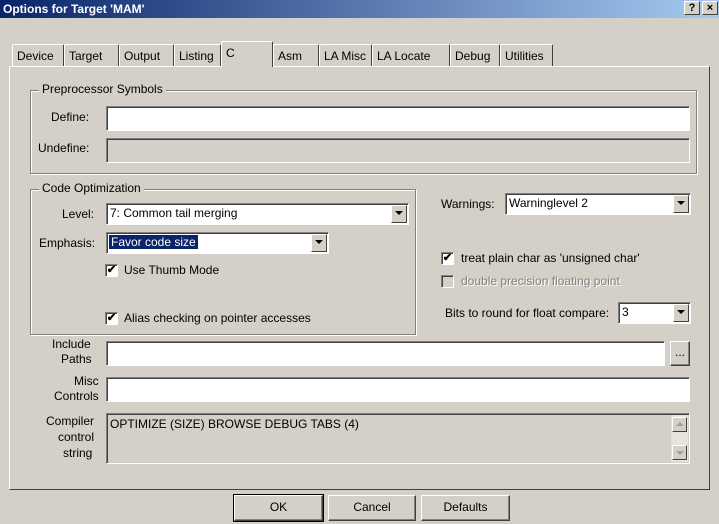 This screenshot has width=719, height=524. What do you see at coordinates (447, 258) in the screenshot?
I see `plain-char-checkbox: ✔` at bounding box center [447, 258].